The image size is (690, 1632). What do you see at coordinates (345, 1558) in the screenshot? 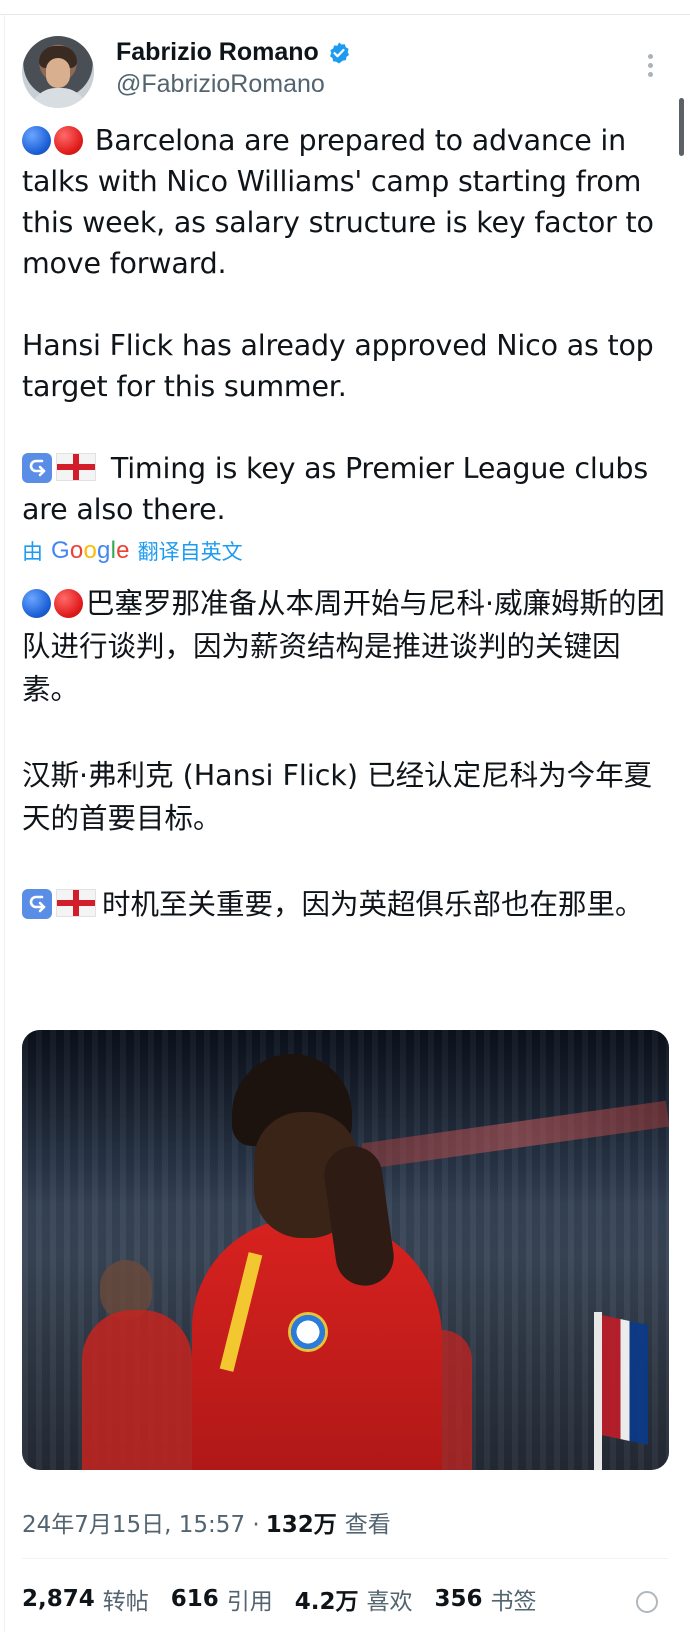
I see `meta-divider` at bounding box center [345, 1558].